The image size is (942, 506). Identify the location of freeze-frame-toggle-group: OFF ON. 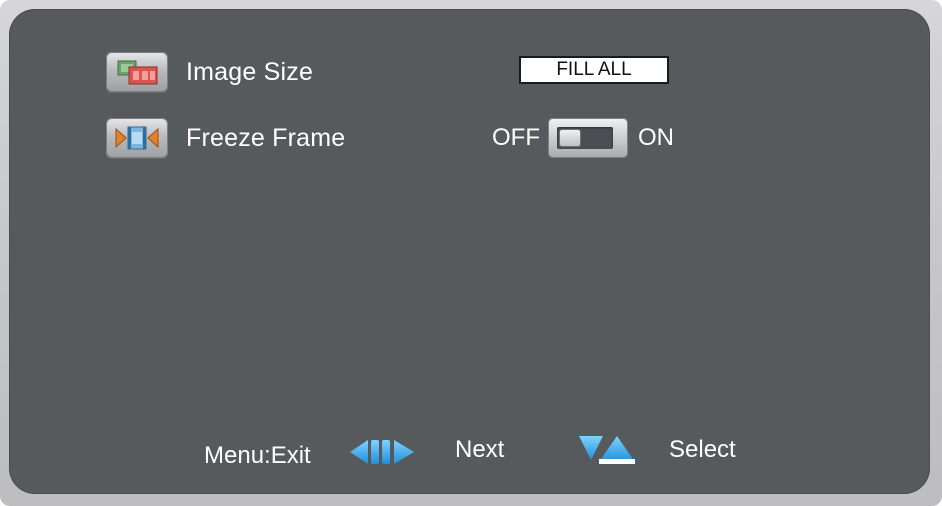
(583, 138).